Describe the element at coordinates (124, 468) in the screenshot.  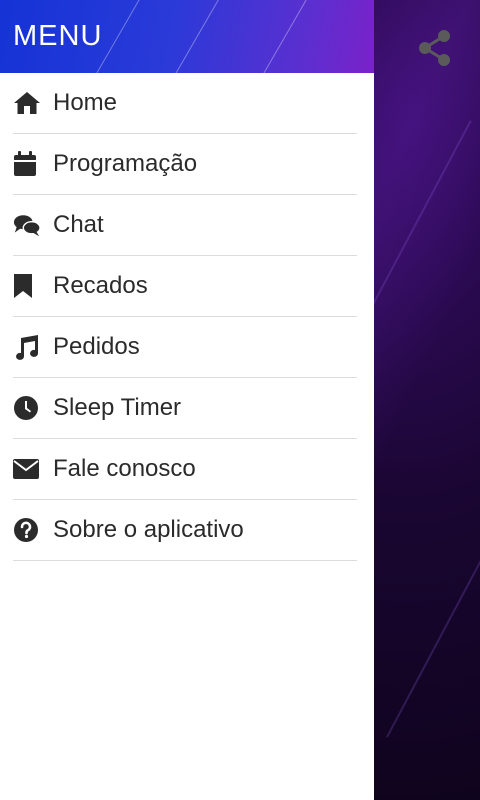
I see `menu-item-label: Fale conosco` at that location.